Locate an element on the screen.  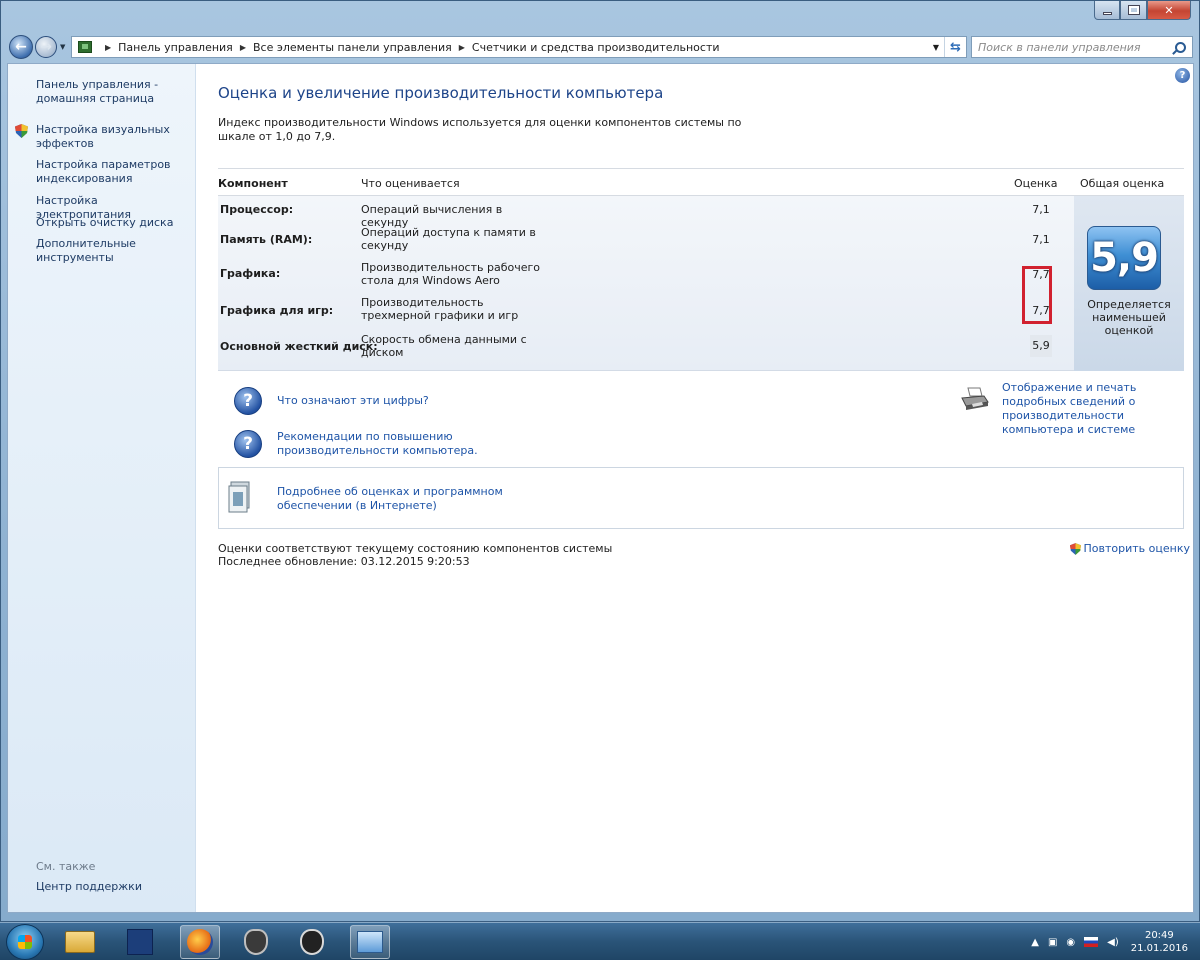
column-header-overall: Общая оценка is located at coordinates (1122, 183).